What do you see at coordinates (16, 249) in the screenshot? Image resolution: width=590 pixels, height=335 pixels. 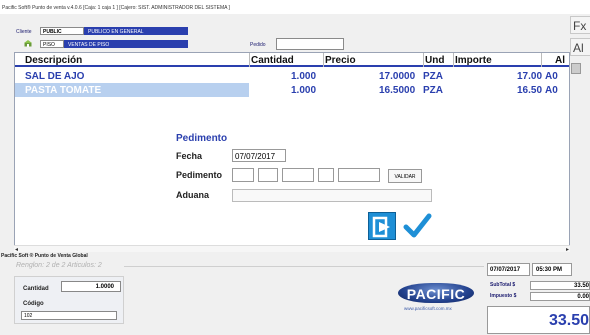 I see `scroll-left-icon: ◂` at bounding box center [16, 249].